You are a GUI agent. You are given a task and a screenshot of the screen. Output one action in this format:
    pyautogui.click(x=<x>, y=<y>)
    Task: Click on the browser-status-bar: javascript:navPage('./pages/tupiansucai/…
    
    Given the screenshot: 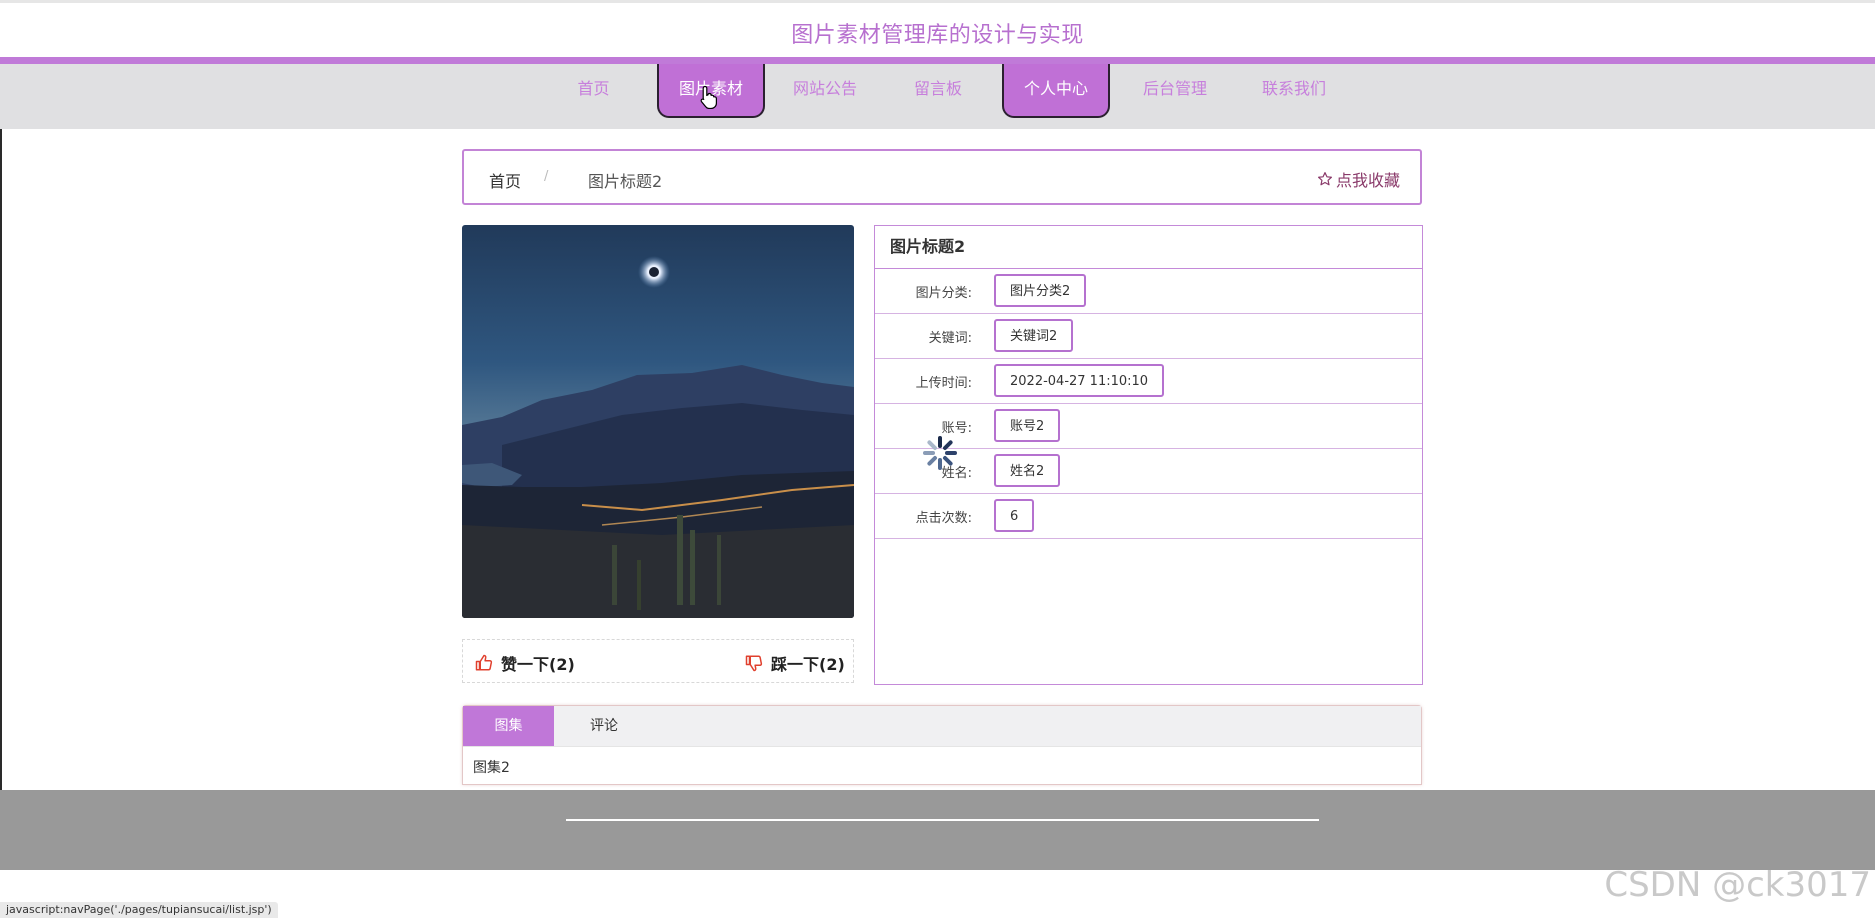 What is the action you would take?
    pyautogui.click(x=139, y=910)
    